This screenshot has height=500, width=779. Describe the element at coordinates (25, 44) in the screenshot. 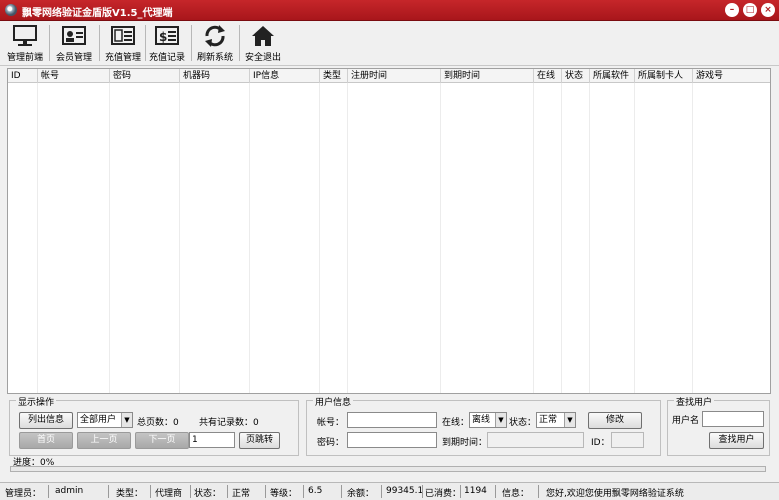

I see `toolbar-manage-front-button: 管理前端` at that location.